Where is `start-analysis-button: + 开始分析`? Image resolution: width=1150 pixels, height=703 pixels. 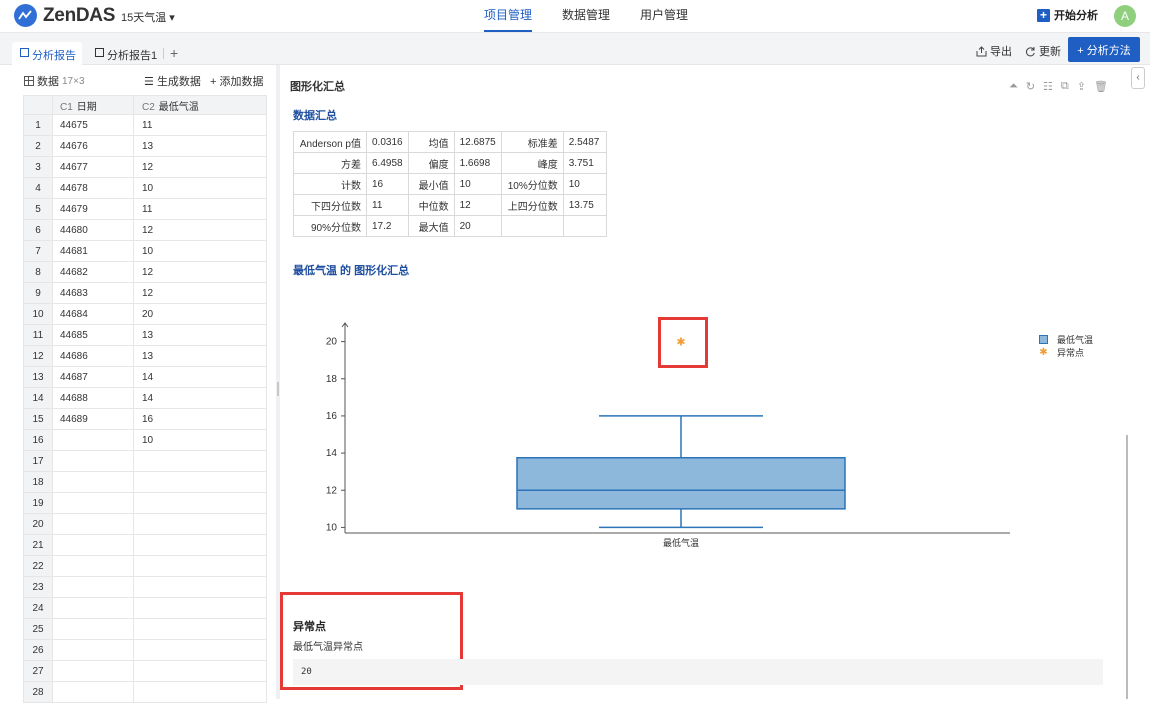 start-analysis-button: + 开始分析 is located at coordinates (1067, 15).